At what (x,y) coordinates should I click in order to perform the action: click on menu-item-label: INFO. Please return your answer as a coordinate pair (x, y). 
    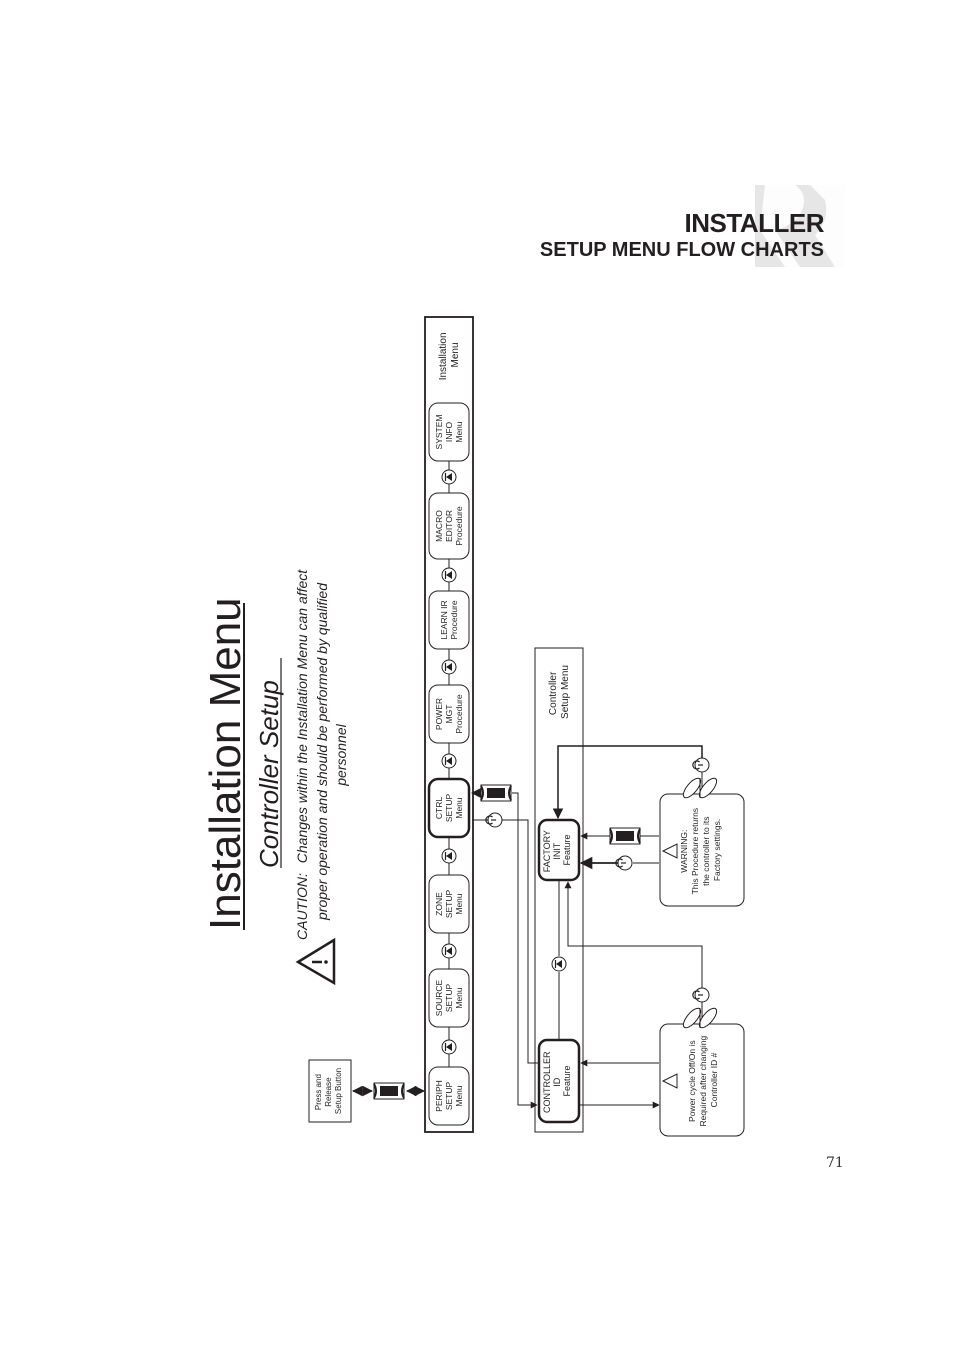
    Looking at the image, I should click on (449, 431).